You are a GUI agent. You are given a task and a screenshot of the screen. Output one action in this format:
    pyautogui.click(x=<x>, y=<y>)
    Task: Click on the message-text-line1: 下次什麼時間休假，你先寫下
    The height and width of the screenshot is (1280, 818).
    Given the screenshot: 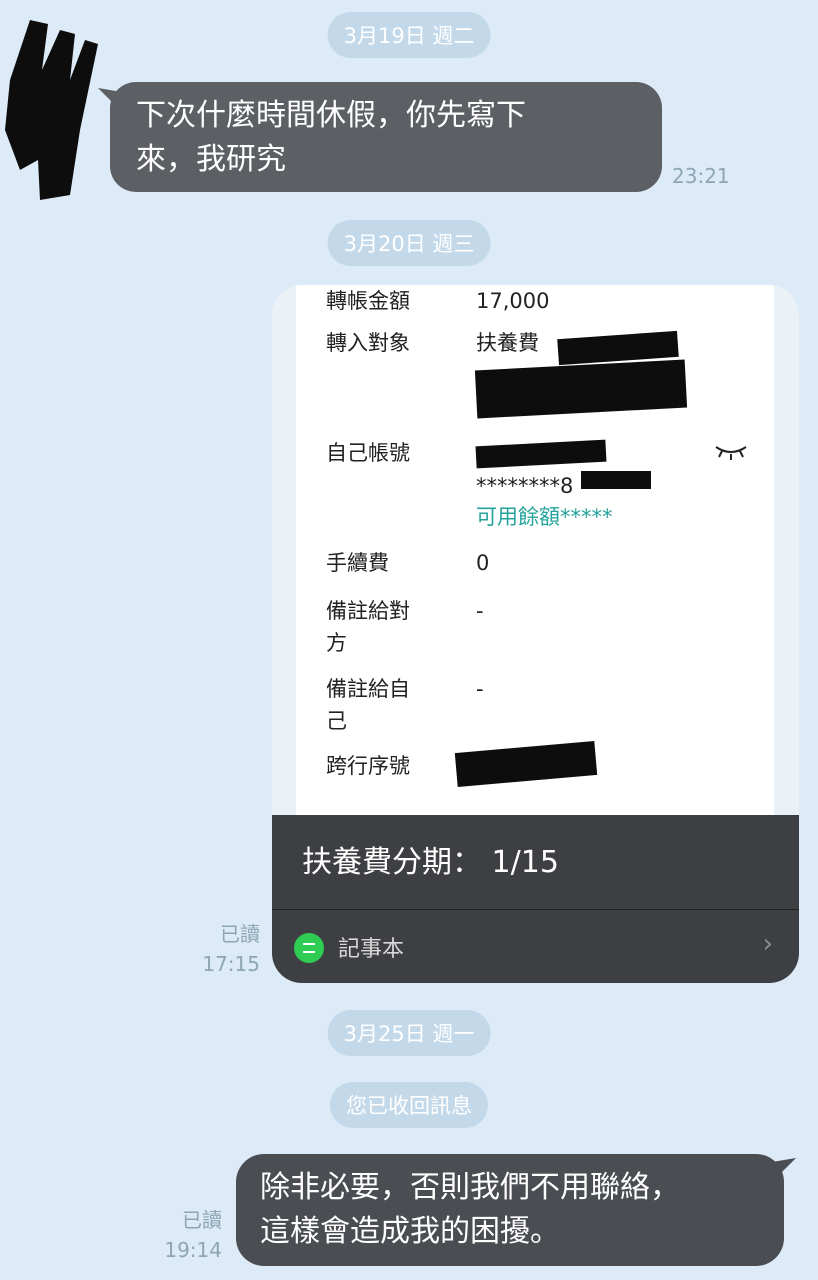 What is the action you would take?
    pyautogui.click(x=331, y=115)
    